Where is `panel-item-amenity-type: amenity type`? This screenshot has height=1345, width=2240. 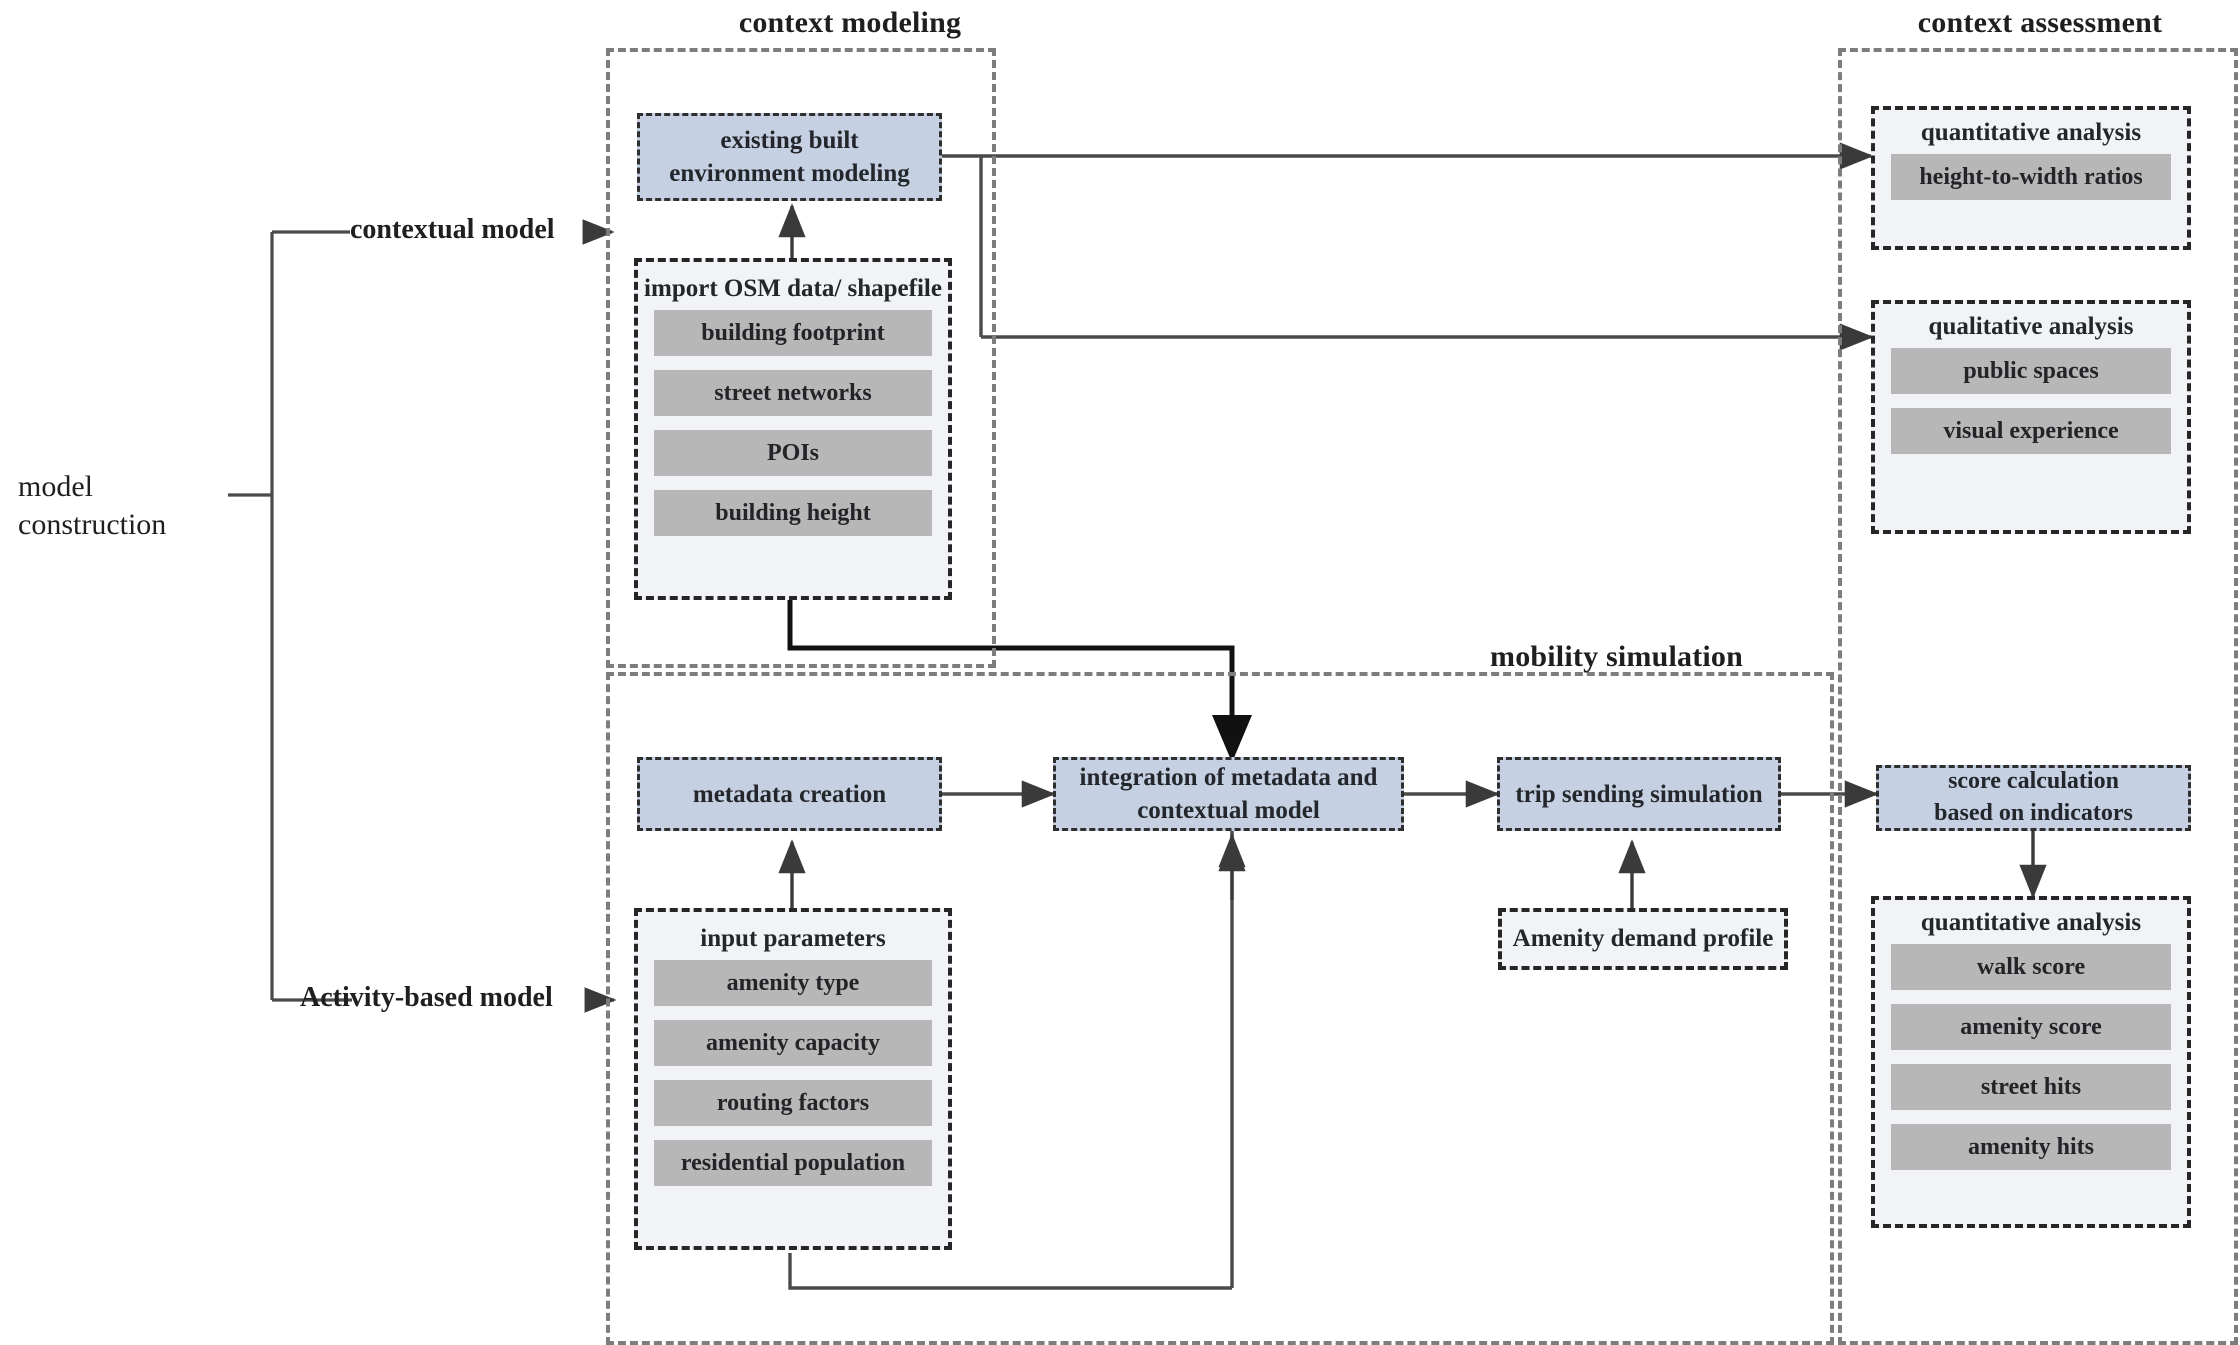 panel-item-amenity-type: amenity type is located at coordinates (793, 983).